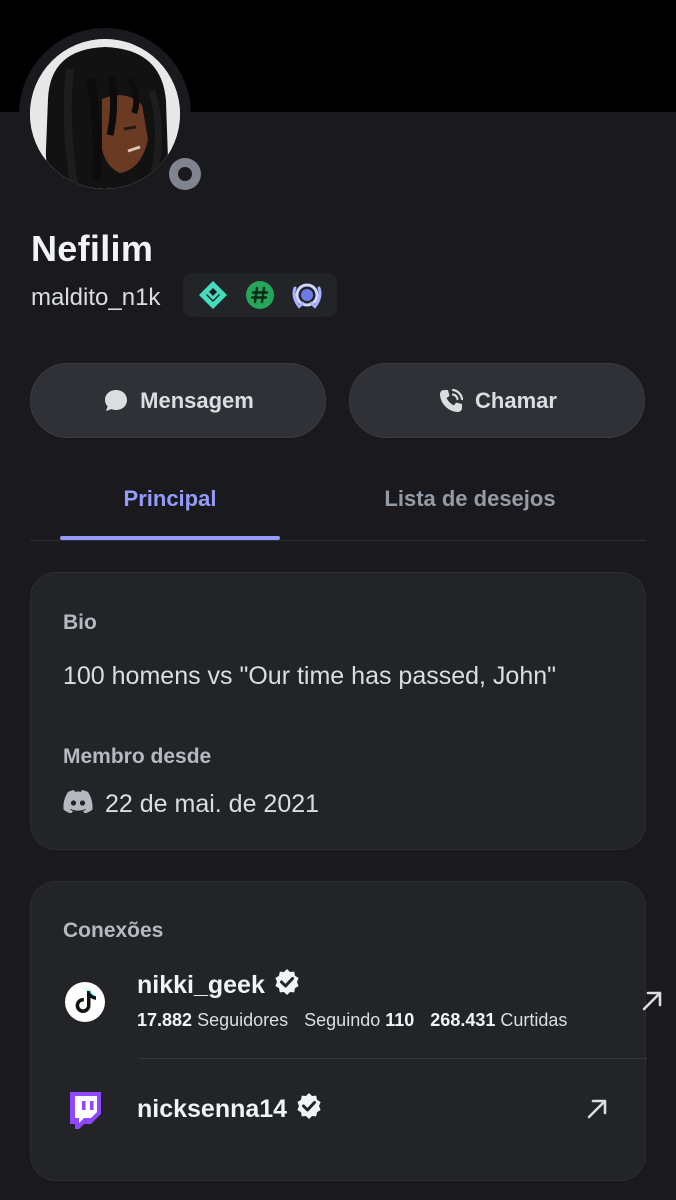 The height and width of the screenshot is (1200, 676). I want to click on connections-label: Conexões, so click(113, 930).